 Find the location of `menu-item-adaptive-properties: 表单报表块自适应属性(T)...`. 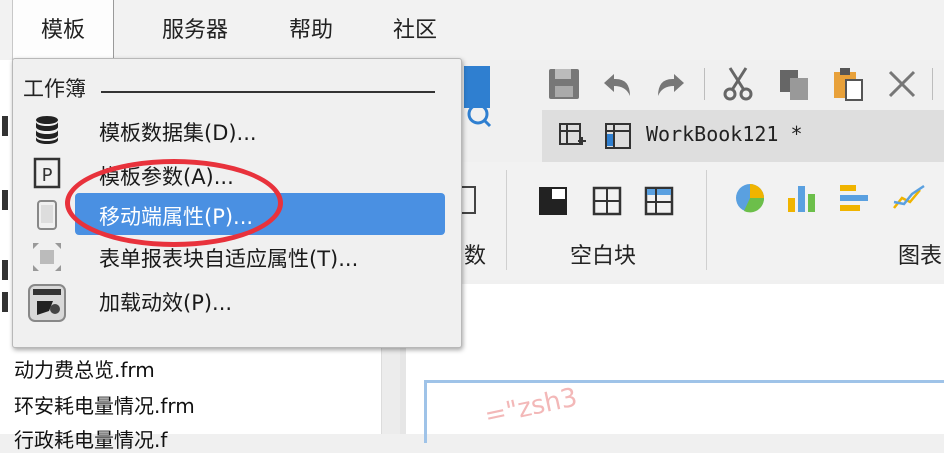

menu-item-adaptive-properties: 表单报表块自适应属性(T)... is located at coordinates (260, 256).